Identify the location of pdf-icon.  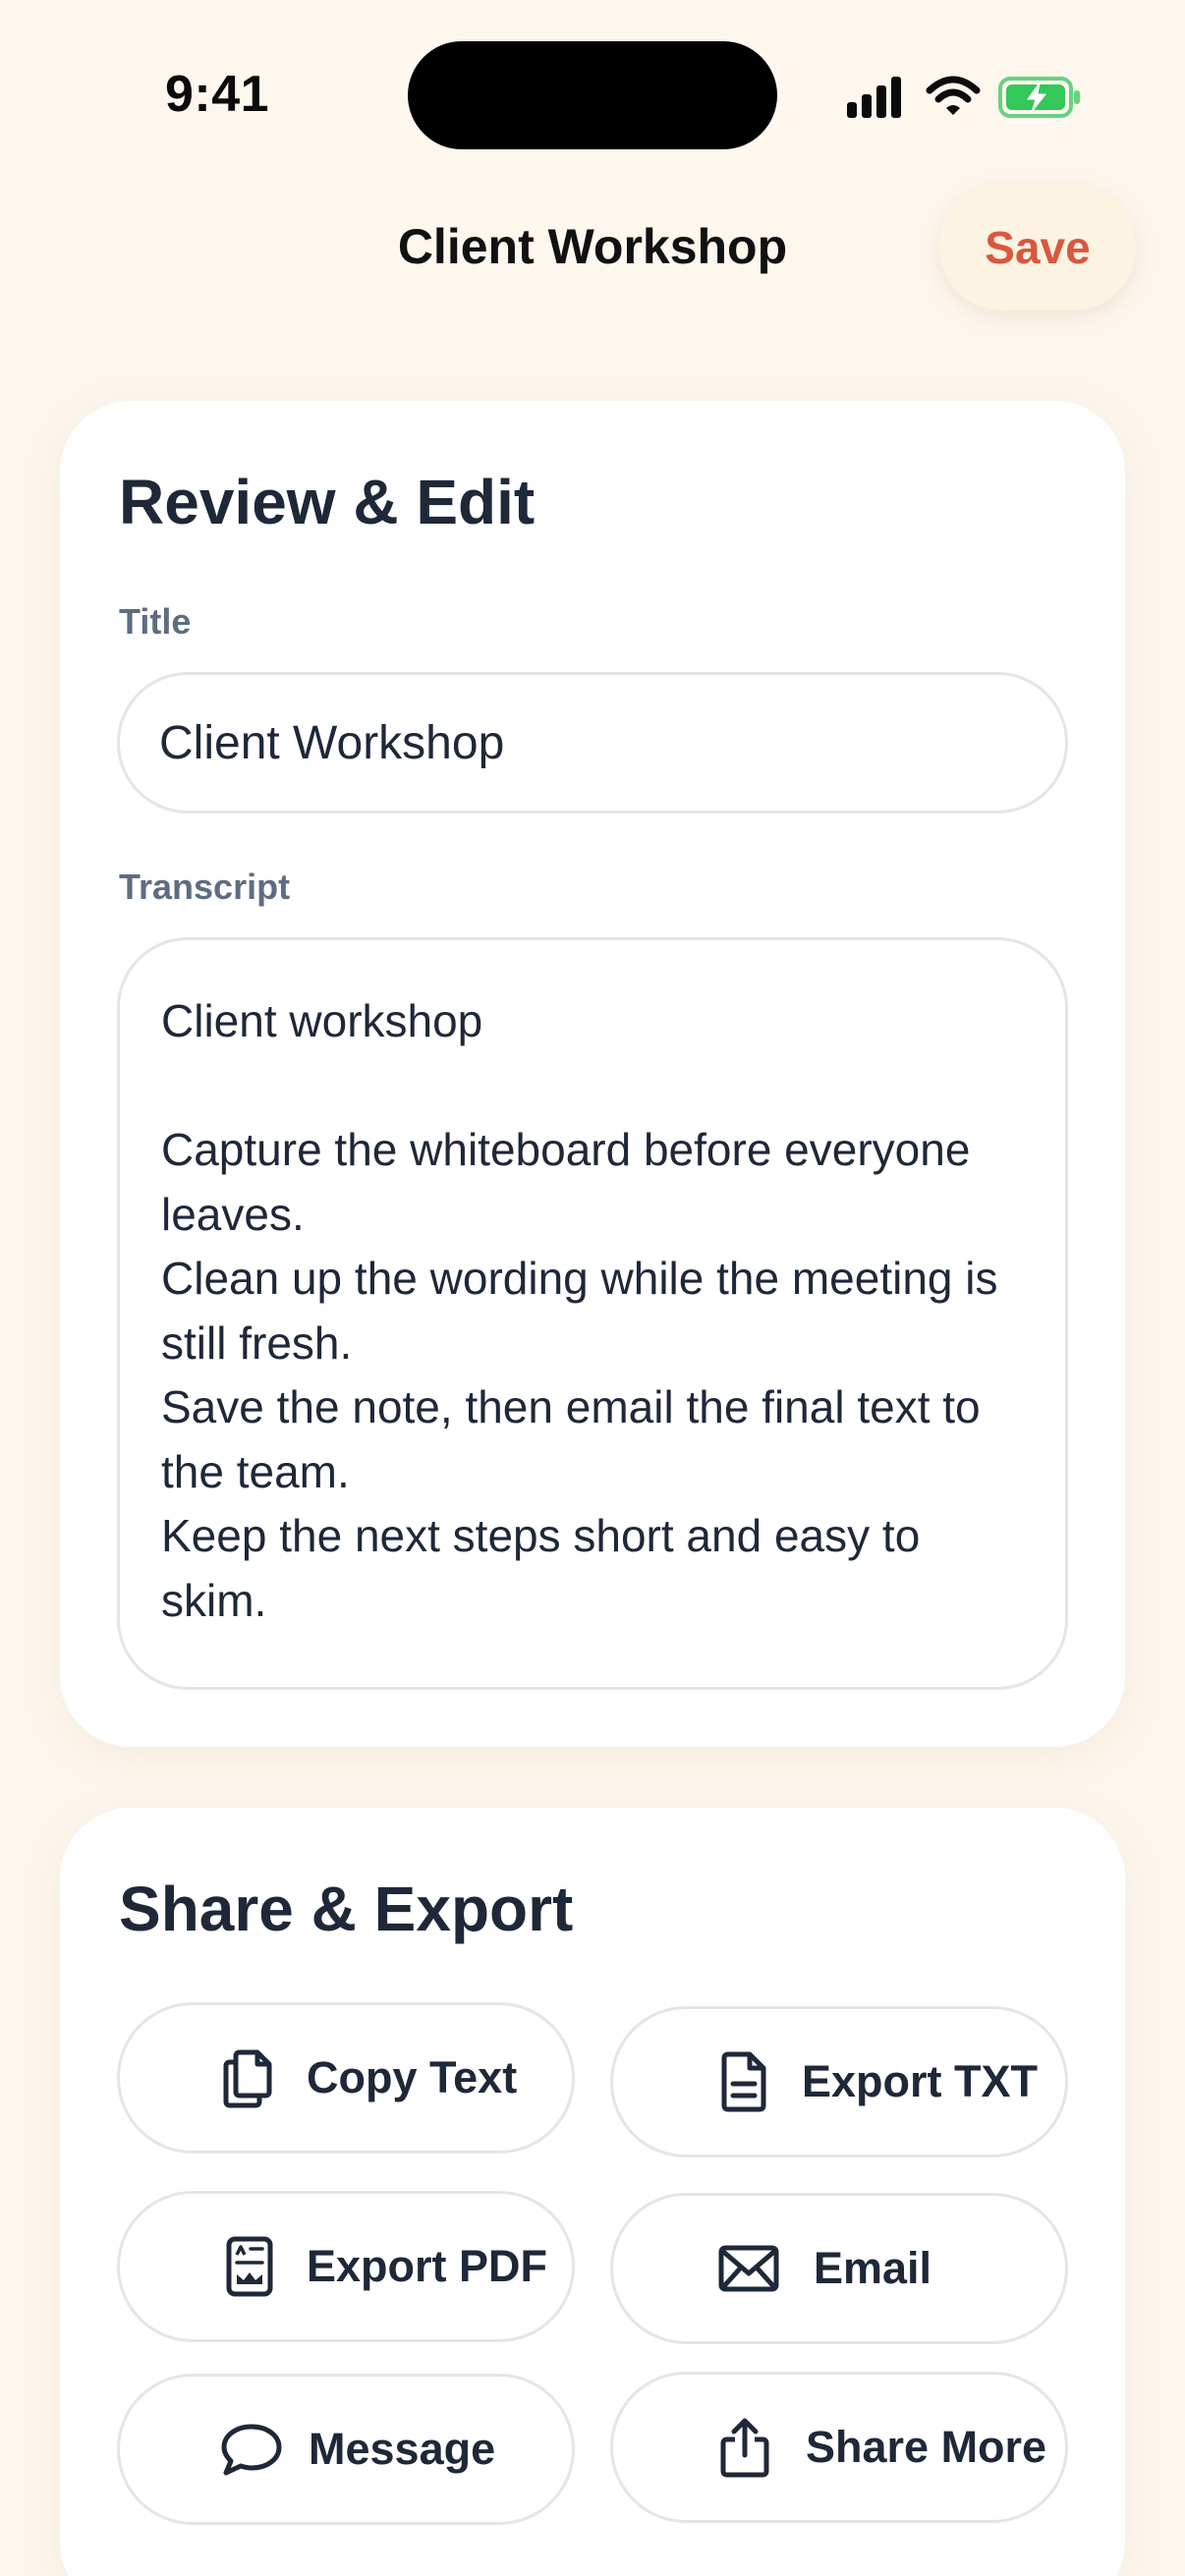
(250, 2266).